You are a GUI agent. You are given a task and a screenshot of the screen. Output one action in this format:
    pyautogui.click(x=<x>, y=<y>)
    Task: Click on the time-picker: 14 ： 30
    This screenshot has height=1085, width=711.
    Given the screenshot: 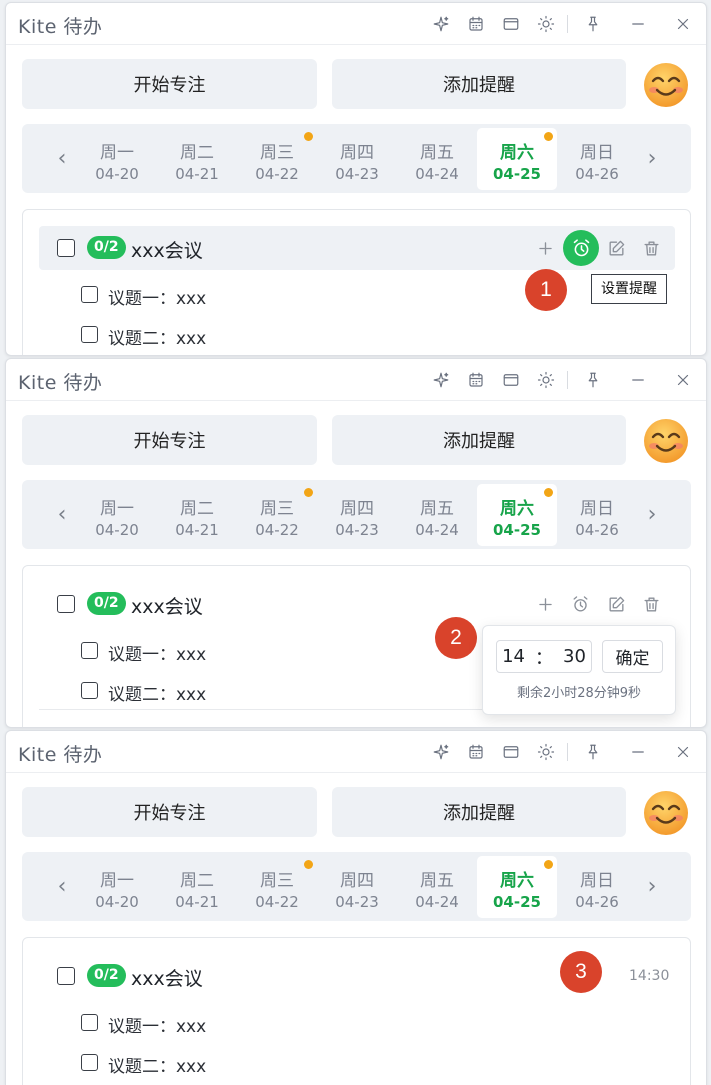 What is the action you would take?
    pyautogui.click(x=544, y=656)
    